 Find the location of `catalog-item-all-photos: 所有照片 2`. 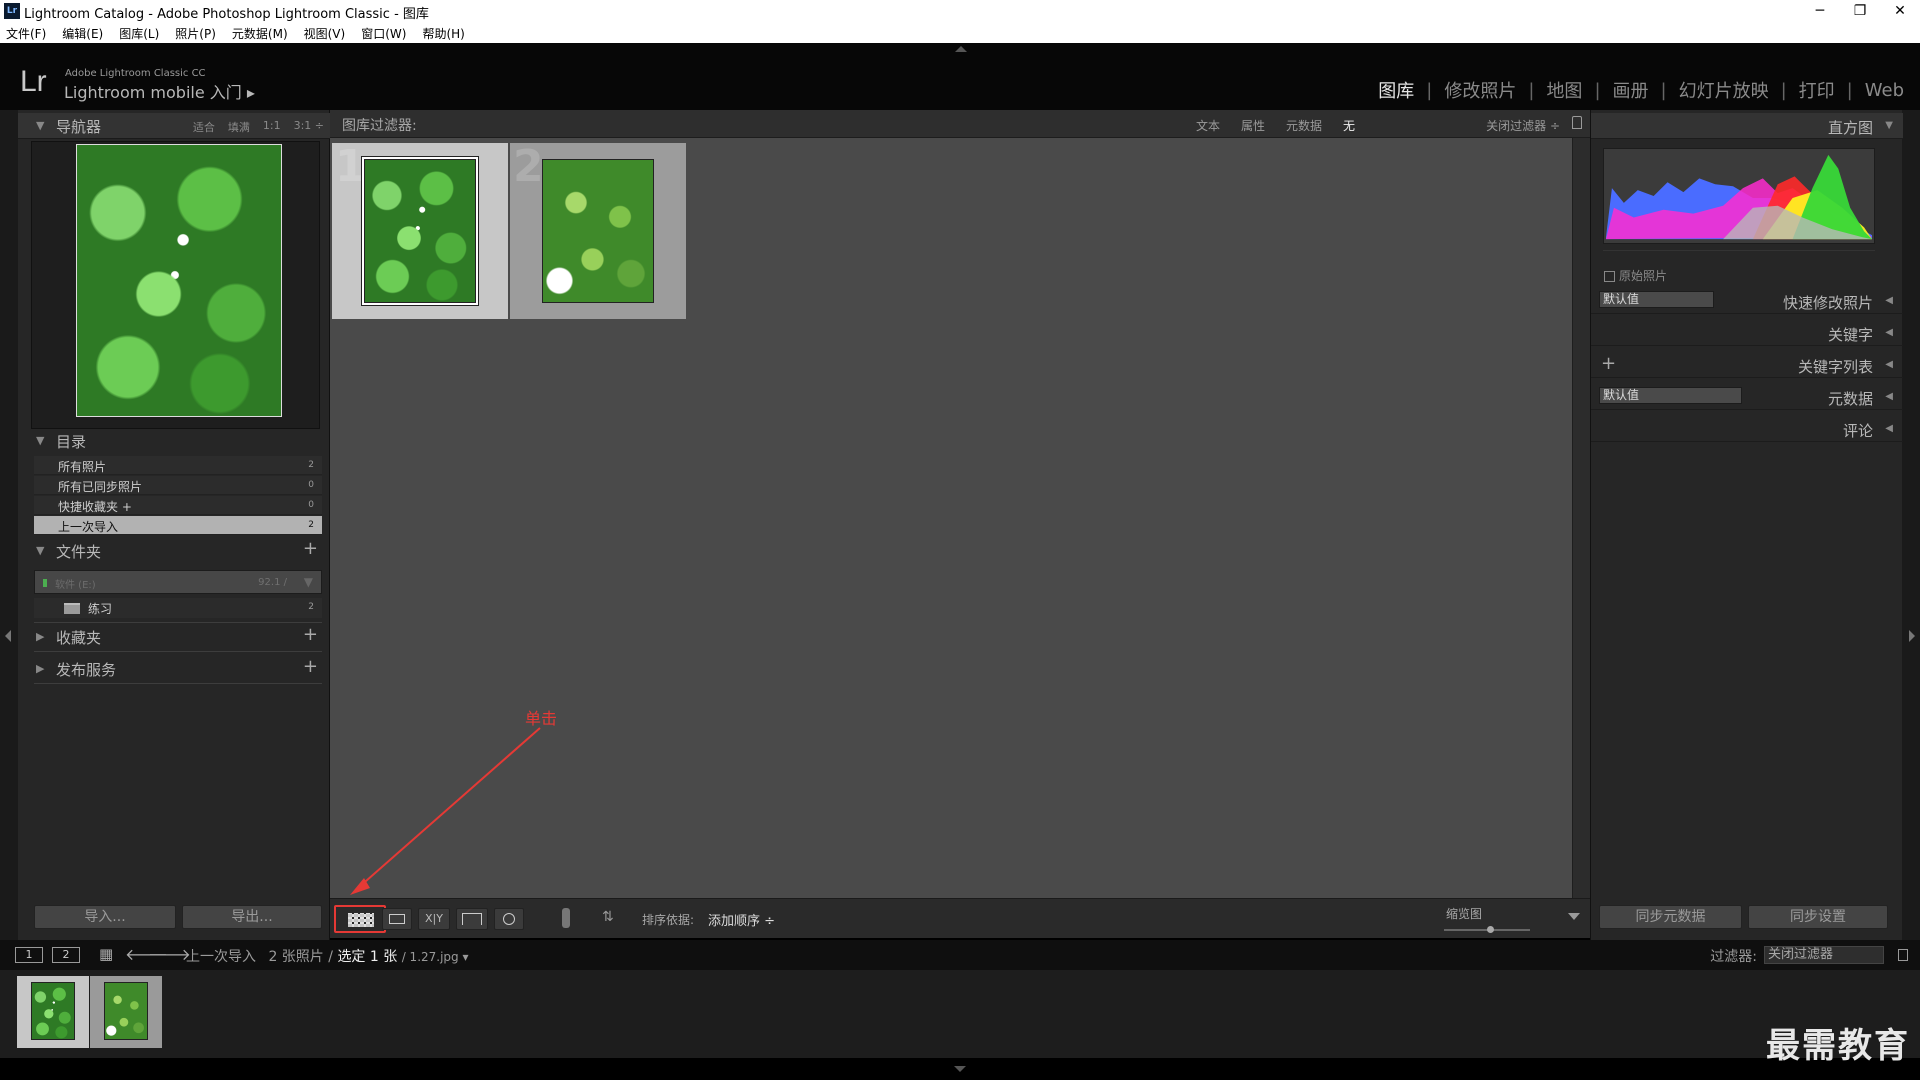

catalog-item-all-photos: 所有照片 2 is located at coordinates (178, 465).